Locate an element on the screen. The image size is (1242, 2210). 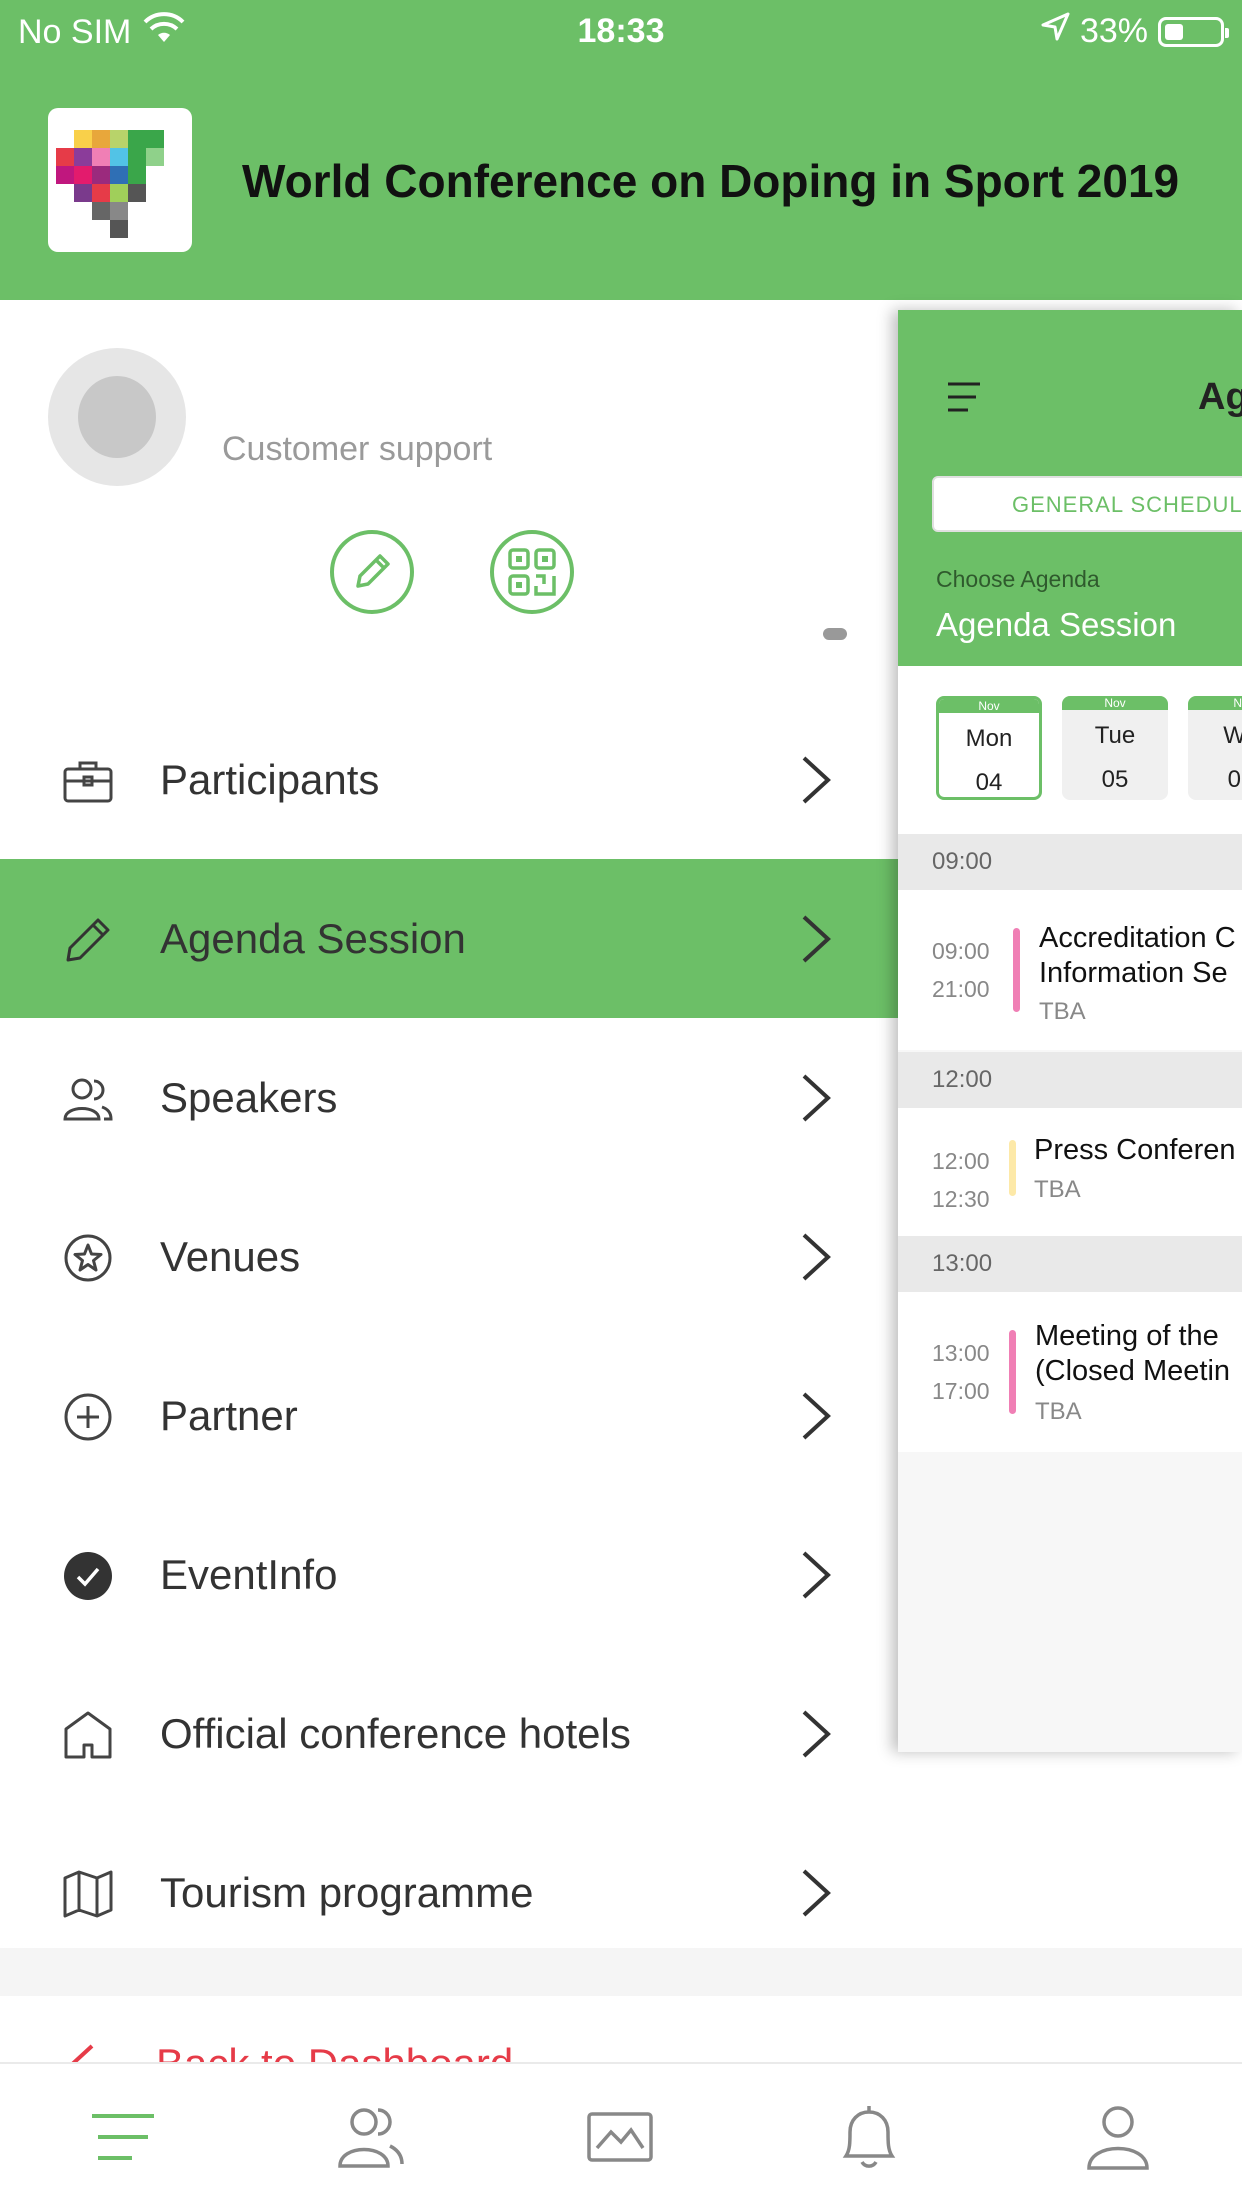
edit-profile-button is located at coordinates (372, 572).